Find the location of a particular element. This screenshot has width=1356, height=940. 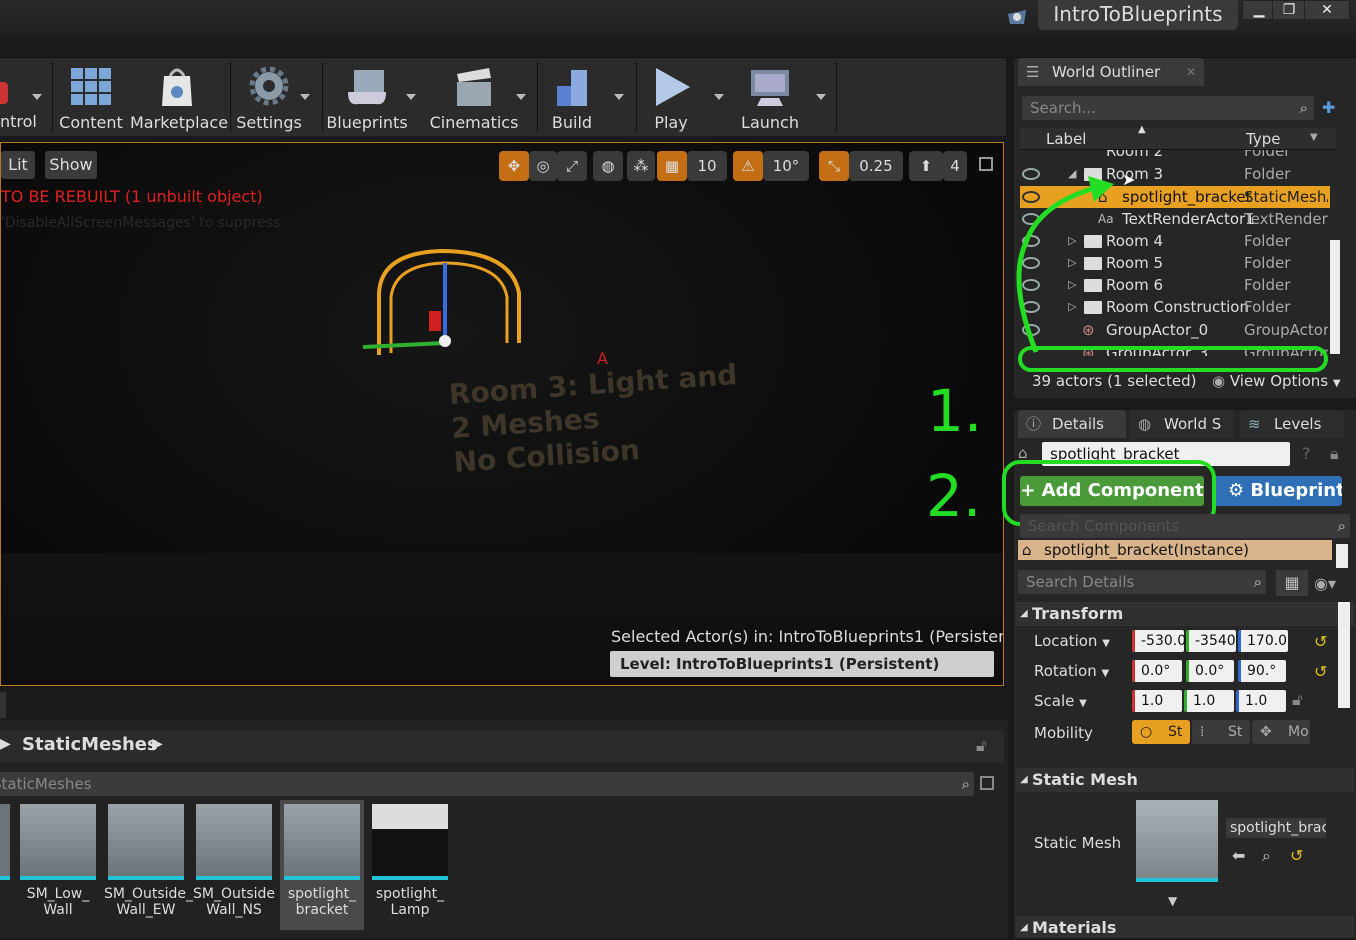

spotlight-bracket-mesh is located at coordinates (451, 303).